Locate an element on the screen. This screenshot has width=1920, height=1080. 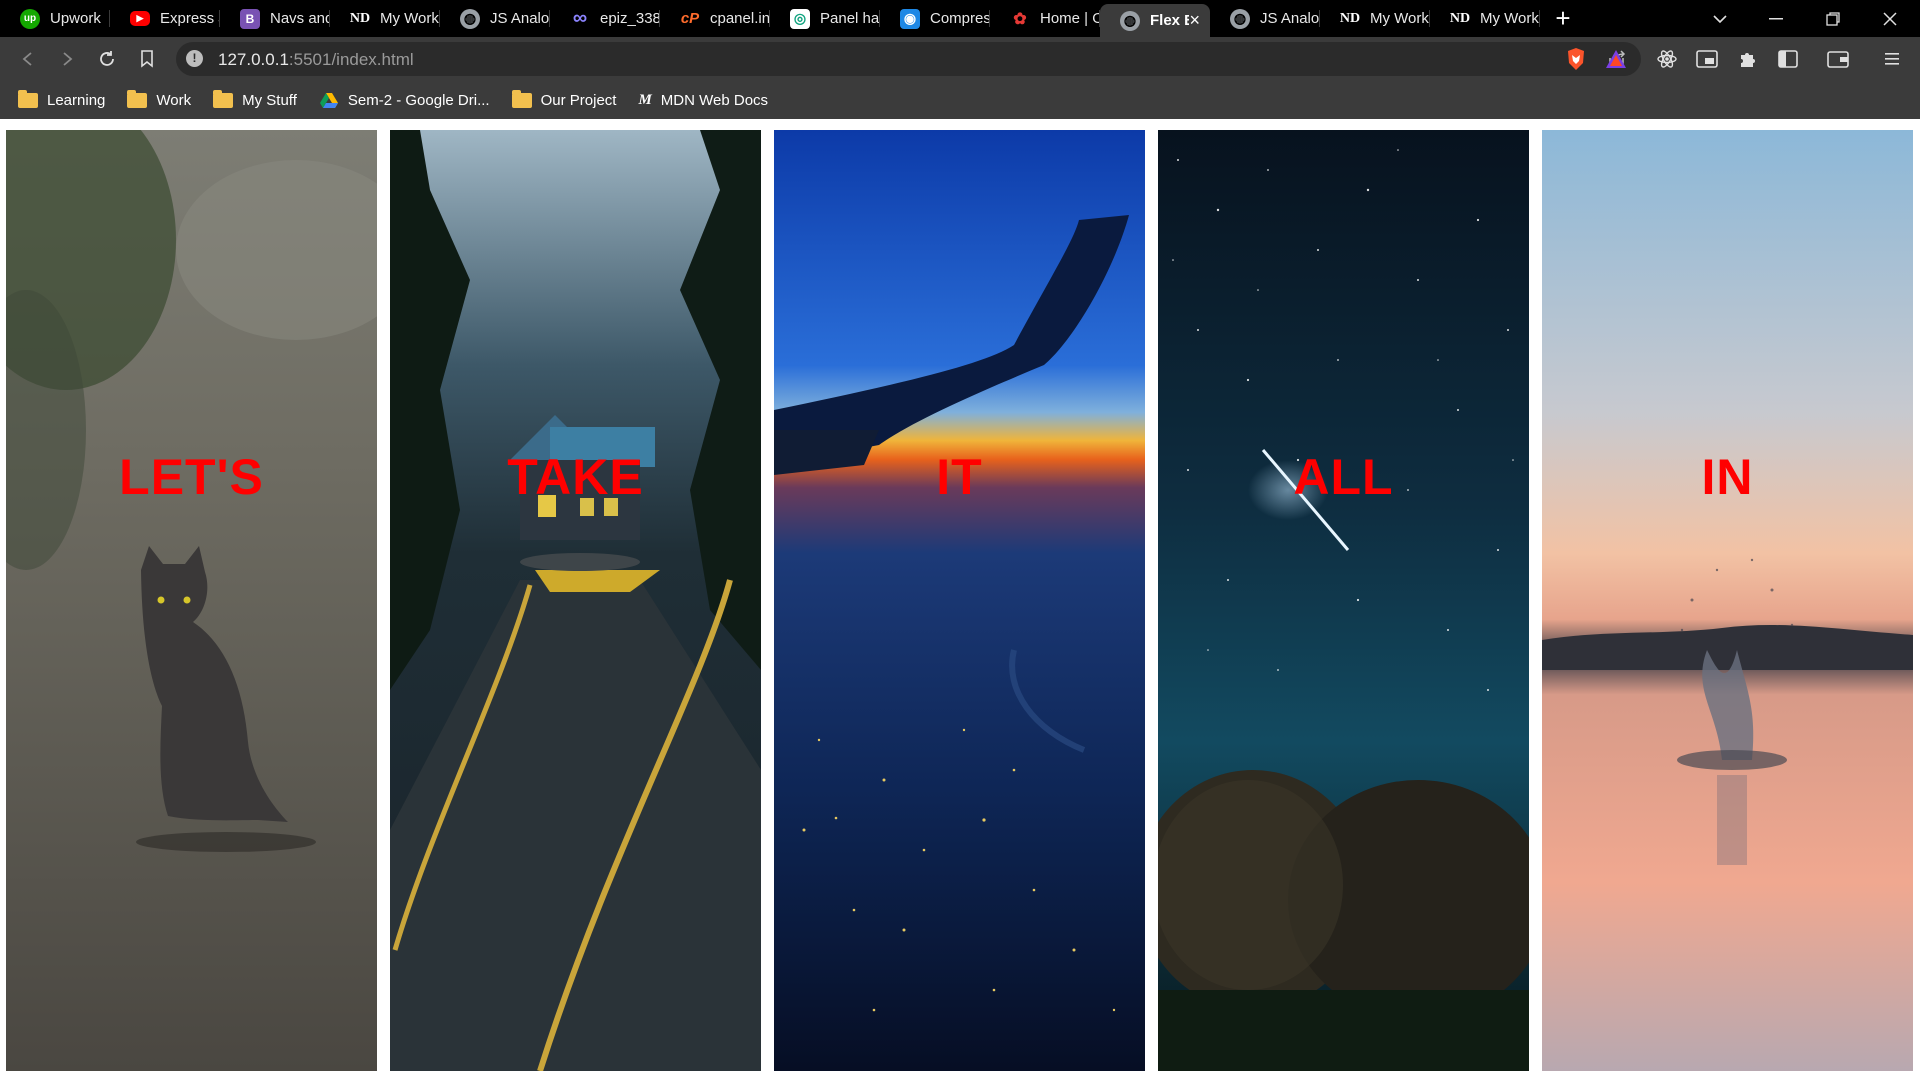
tab-label: cpanel.inf is located at coordinates (740, 18).